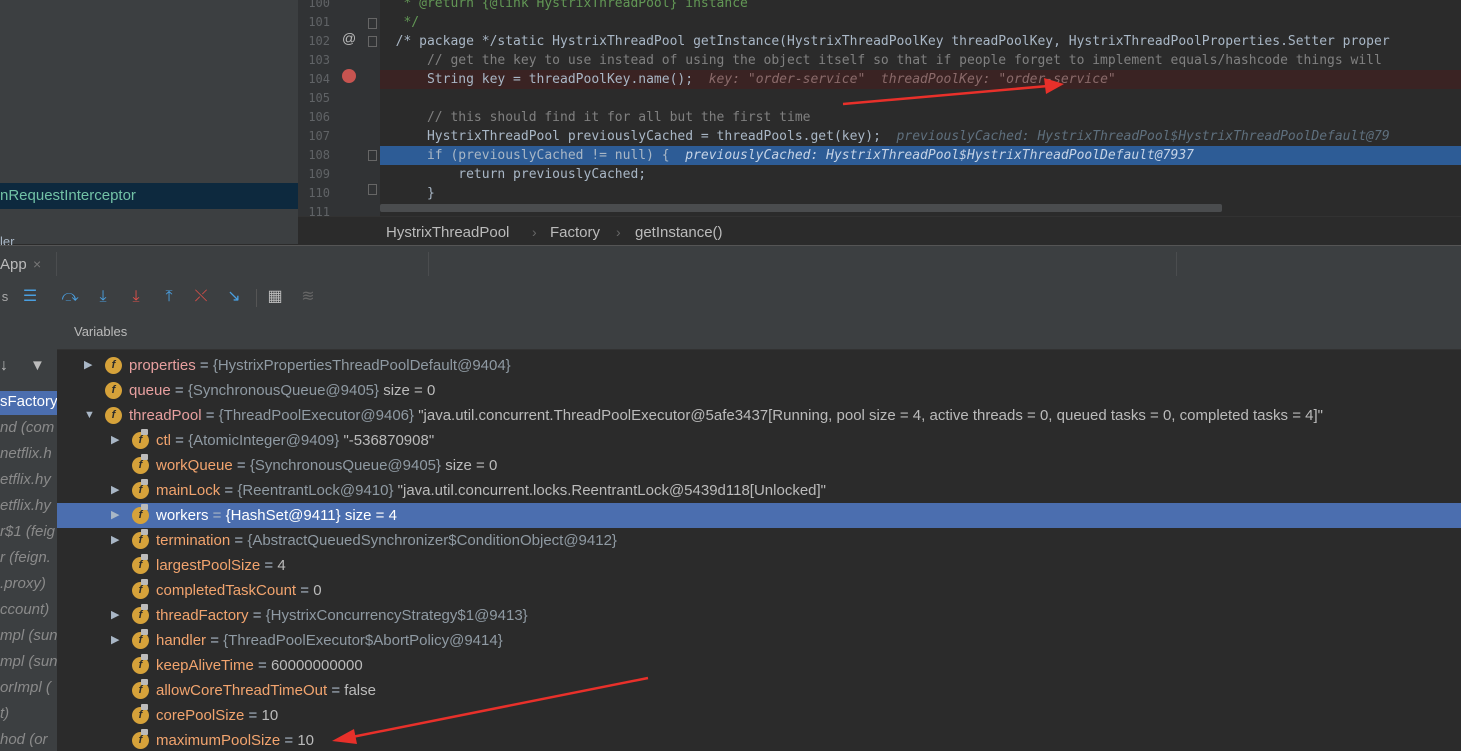  Describe the element at coordinates (25, 557) in the screenshot. I see `stack-frame: r (feign.` at that location.